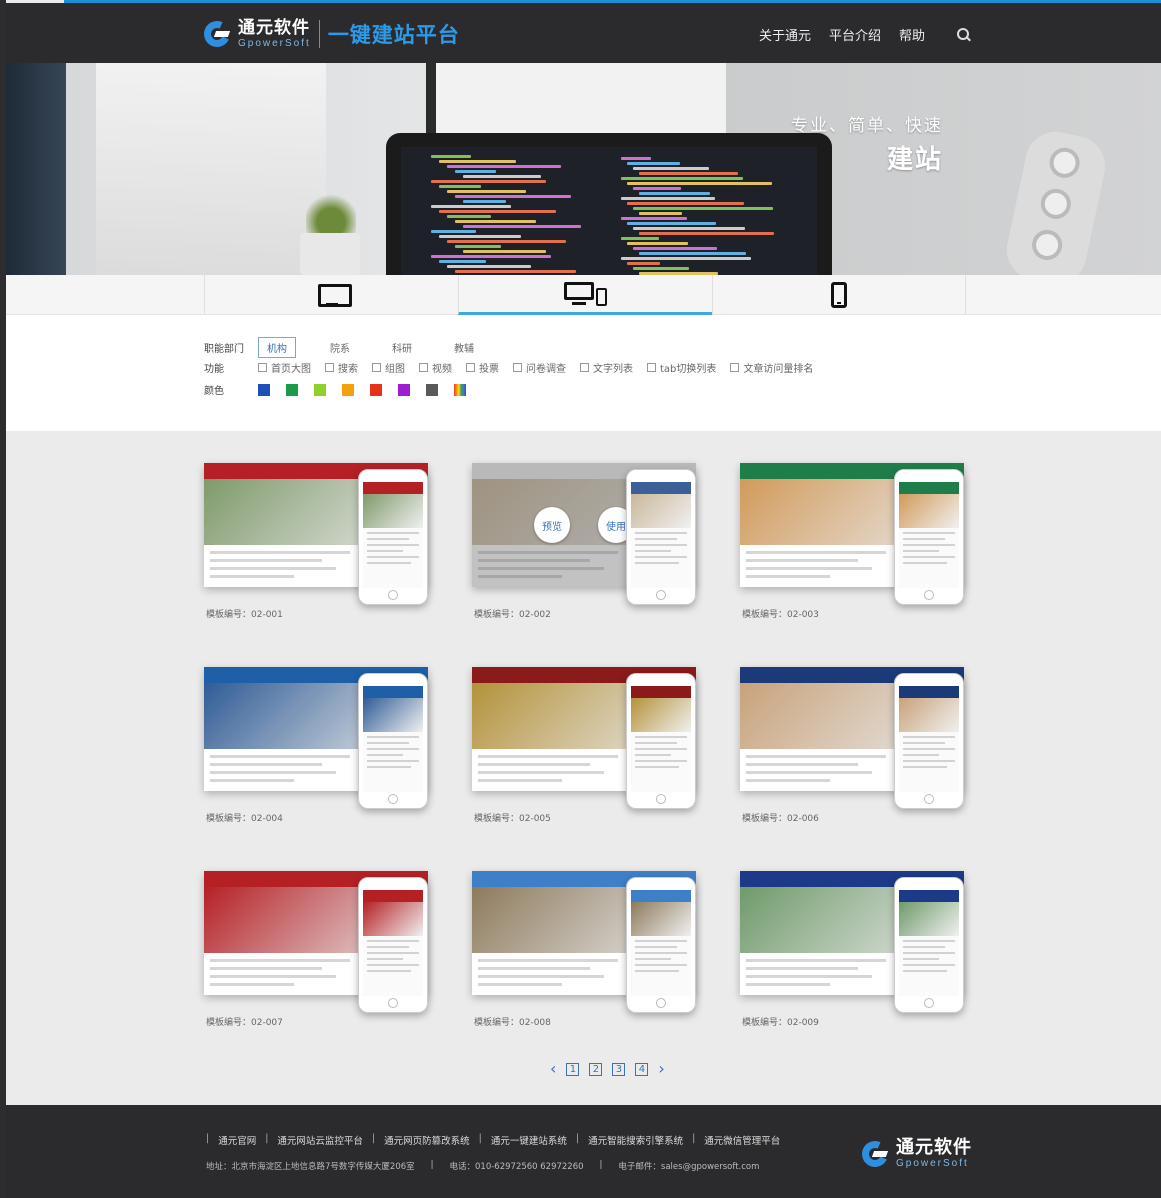  I want to click on footer-link: 通元官网, so click(237, 1140).